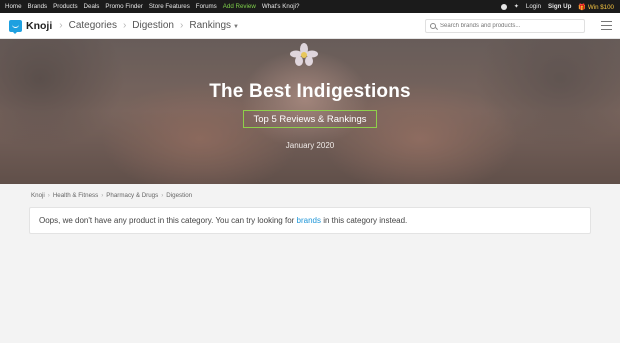  Describe the element at coordinates (169, 6) in the screenshot. I see `top-link-store-features: Store Features` at that location.